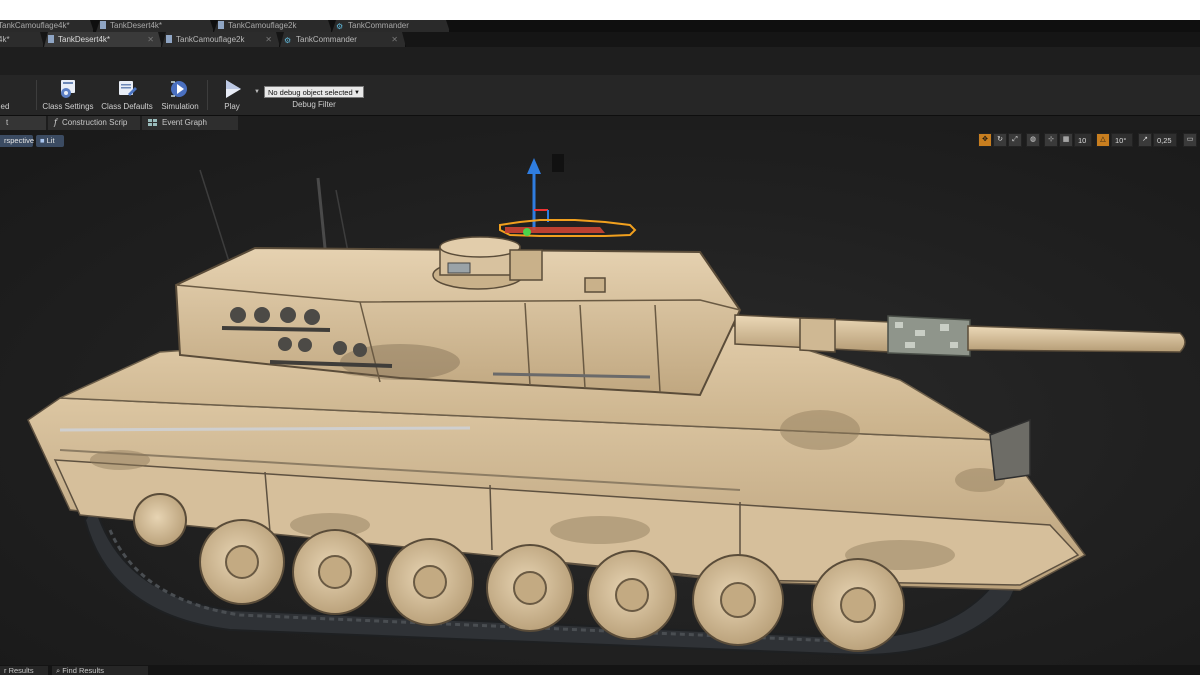 The image size is (1200, 675). I want to click on tab-label: Construction Scrip, so click(94, 122).